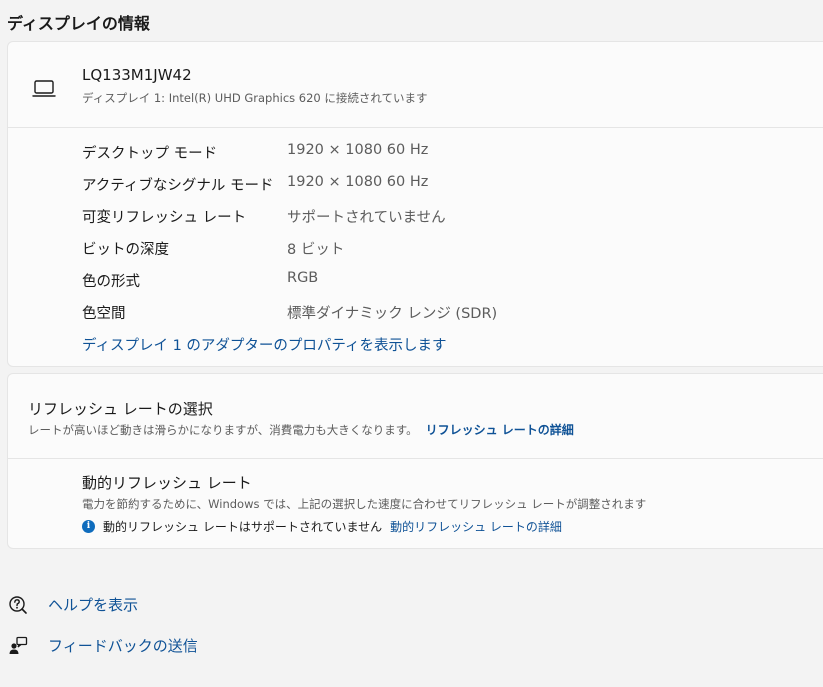  What do you see at coordinates (104, 314) in the screenshot?
I see `info-label: 色空間` at bounding box center [104, 314].